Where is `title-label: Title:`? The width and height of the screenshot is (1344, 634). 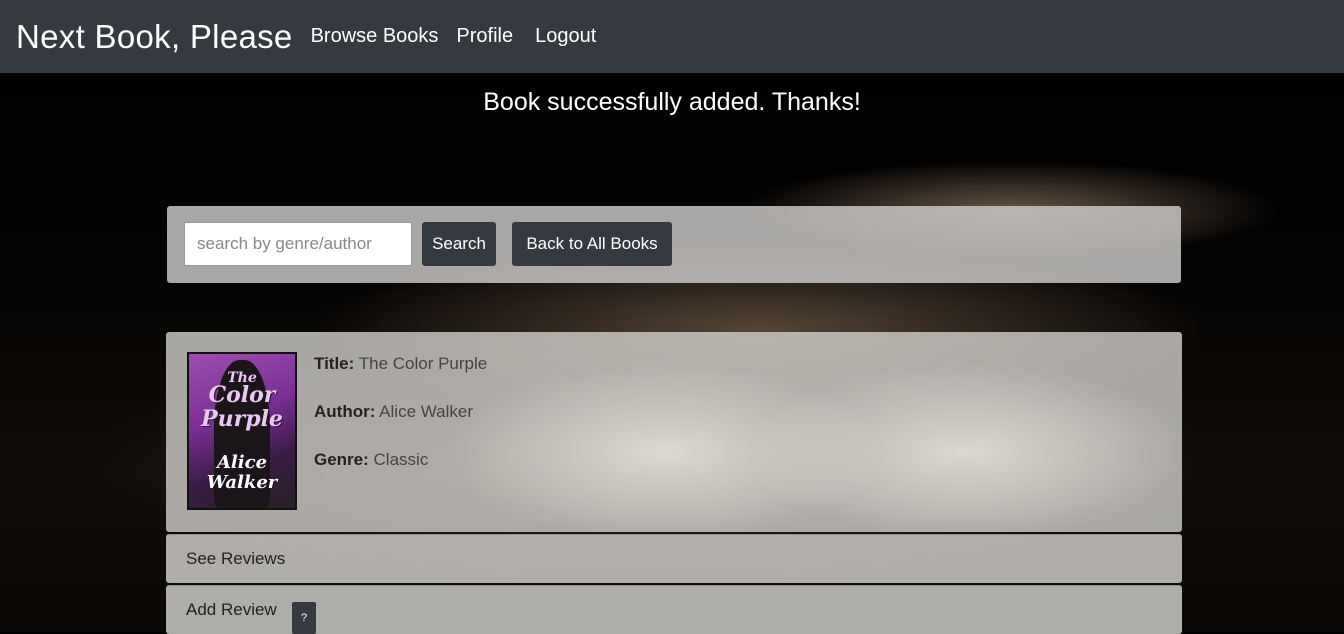 title-label: Title: is located at coordinates (334, 363).